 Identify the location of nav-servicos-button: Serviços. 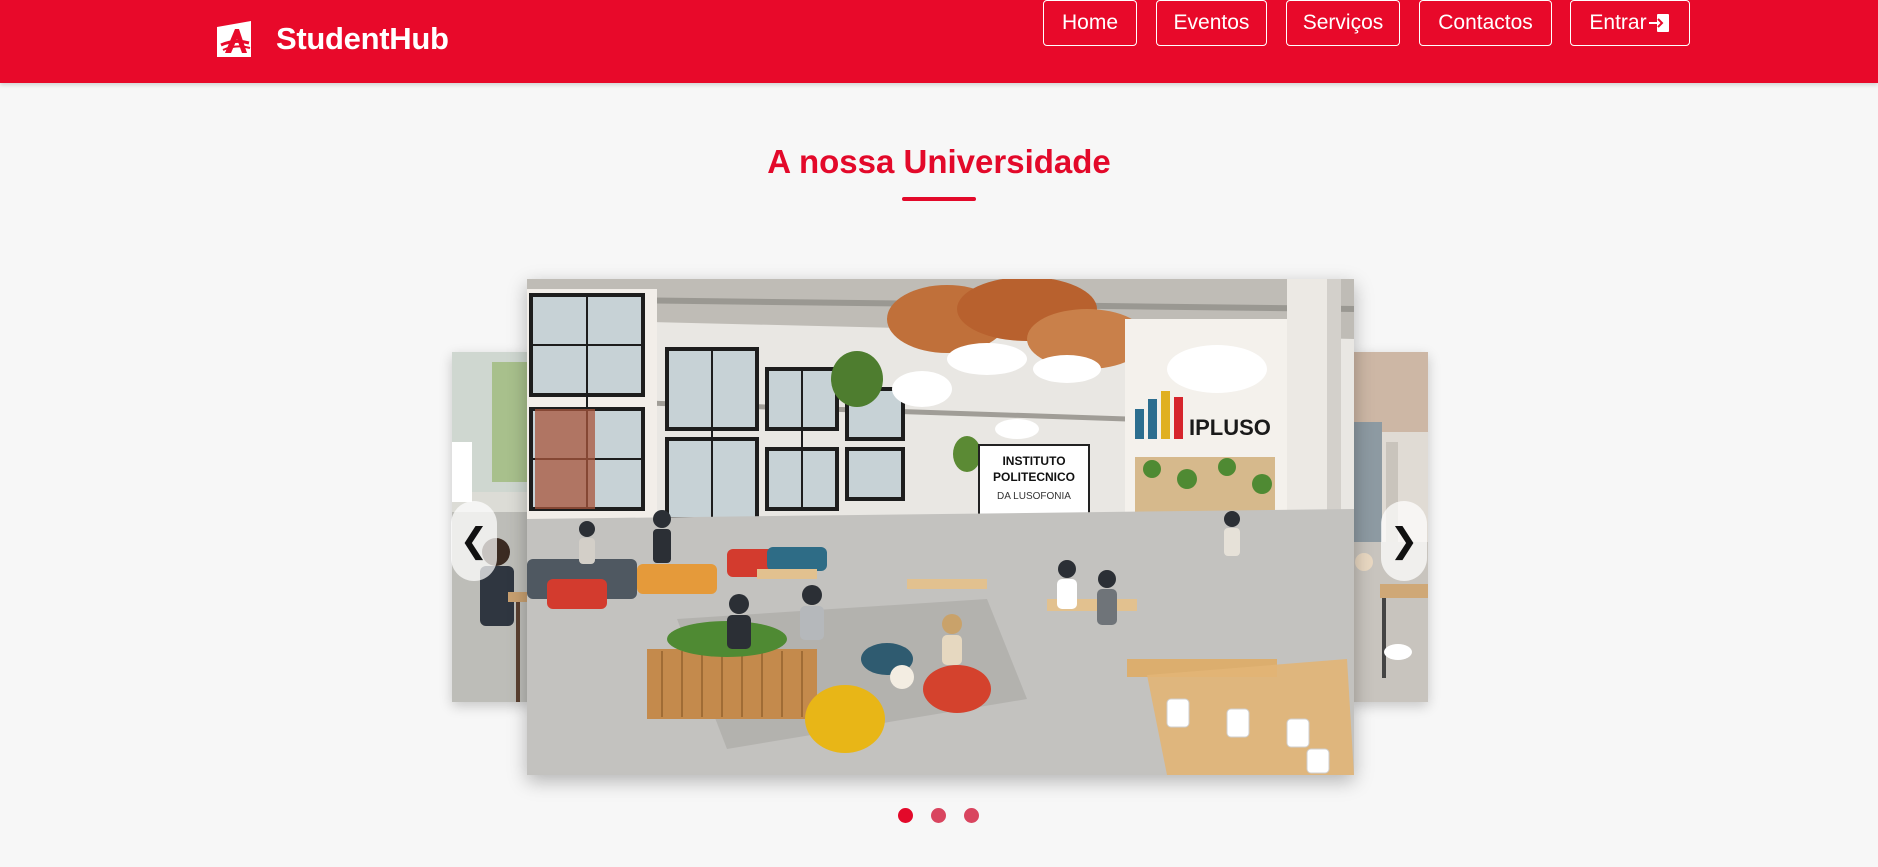
(1343, 23).